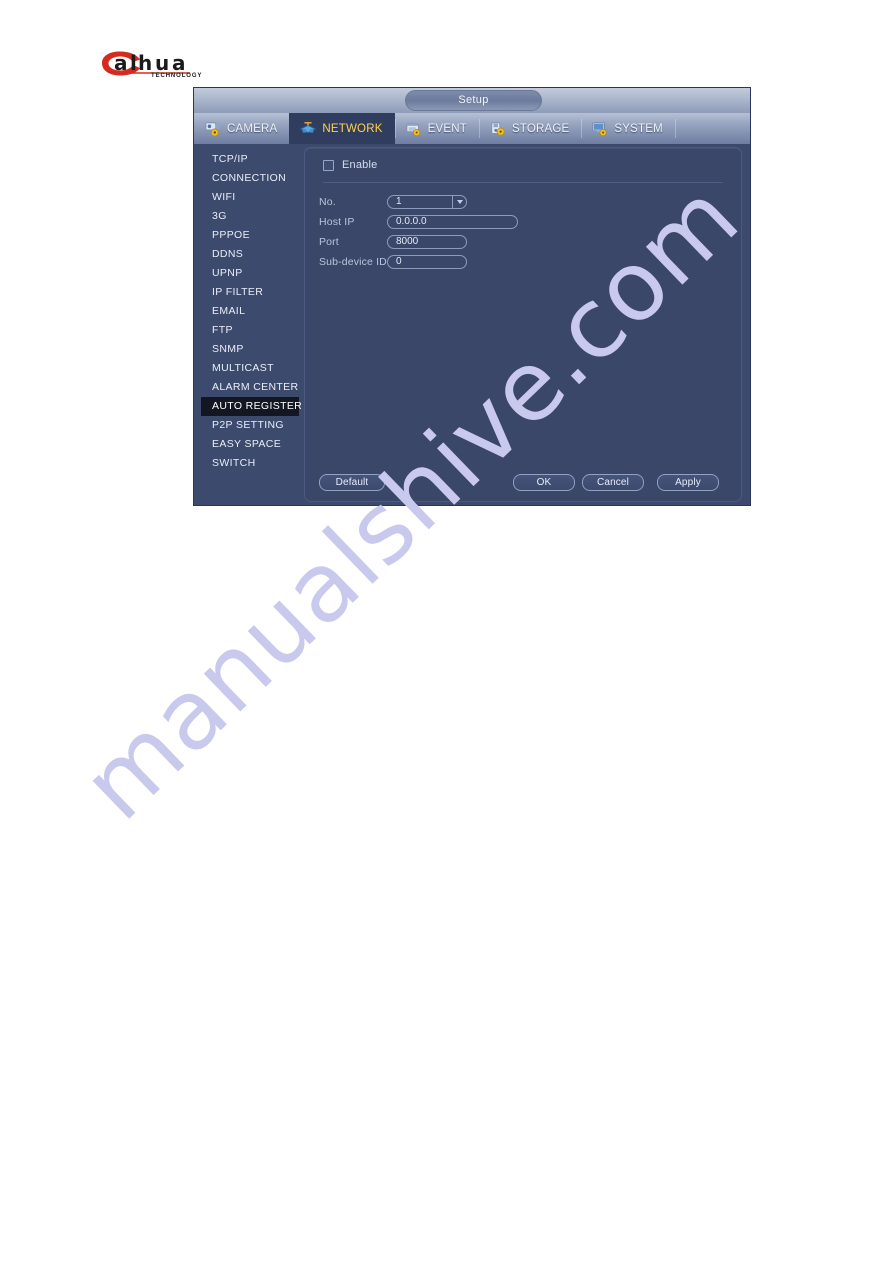 Image resolution: width=893 pixels, height=1263 pixels. I want to click on sidebar-item-label: 3G, so click(219, 216).